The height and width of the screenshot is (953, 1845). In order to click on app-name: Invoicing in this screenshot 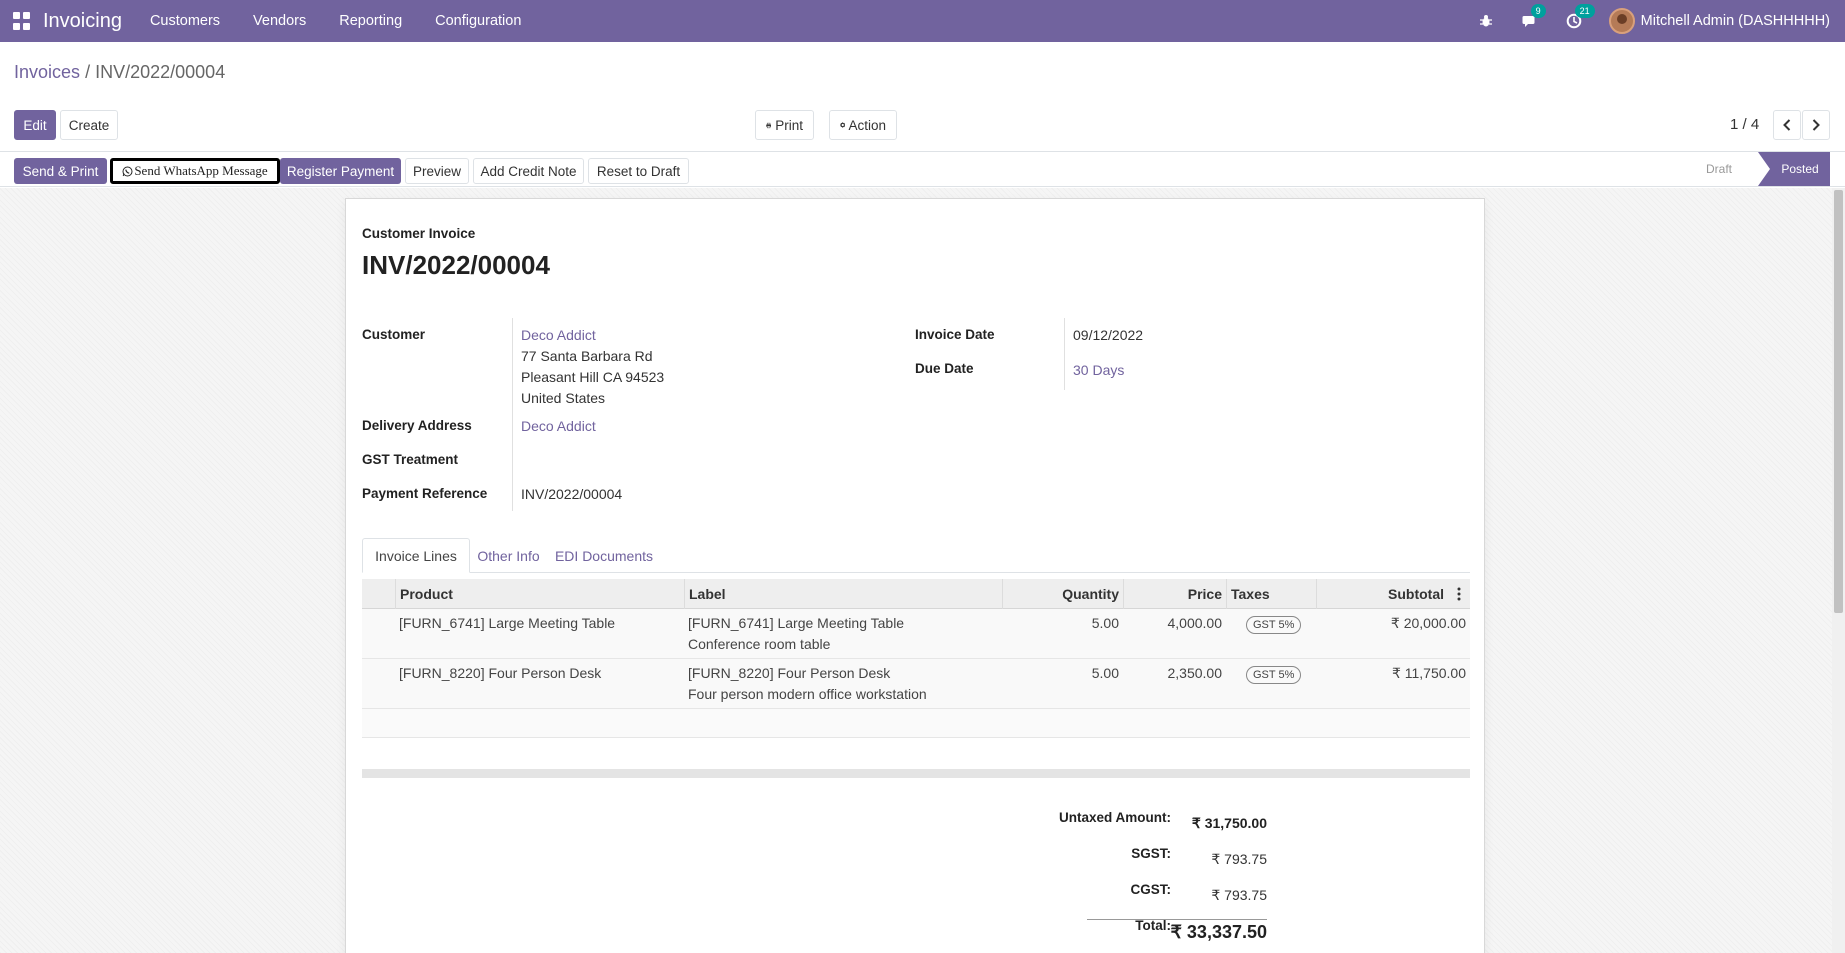, I will do `click(82, 21)`.